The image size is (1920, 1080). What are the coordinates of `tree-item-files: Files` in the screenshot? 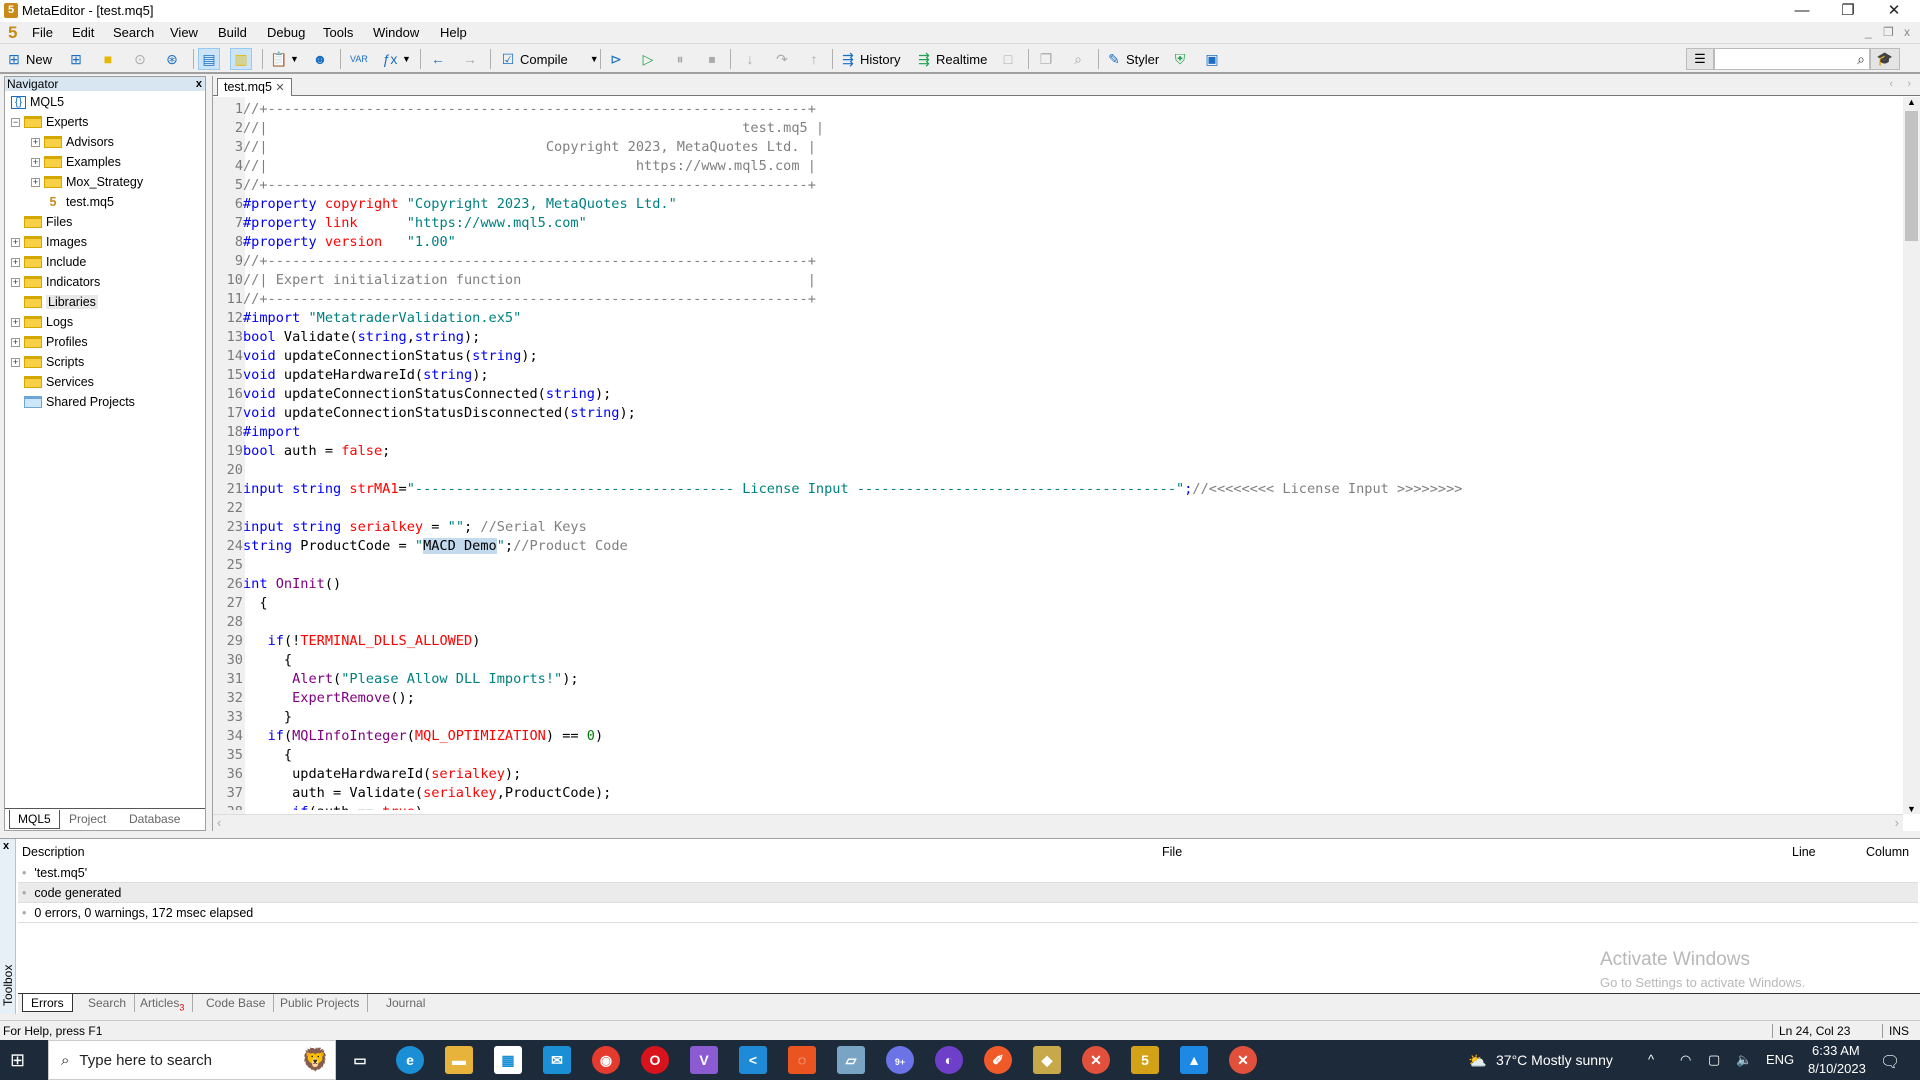 It's located at (41, 222).